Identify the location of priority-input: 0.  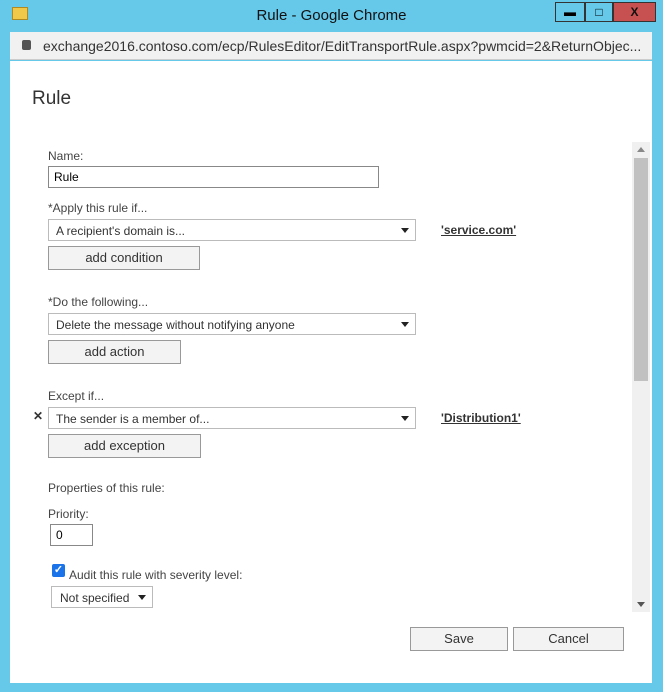
(71, 535).